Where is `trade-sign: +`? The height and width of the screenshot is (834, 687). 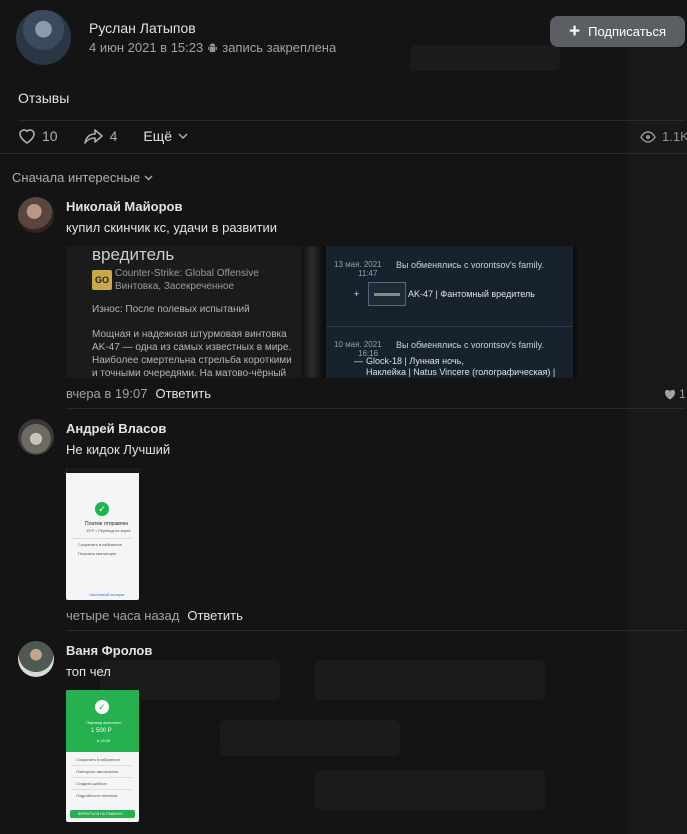 trade-sign: + is located at coordinates (357, 294).